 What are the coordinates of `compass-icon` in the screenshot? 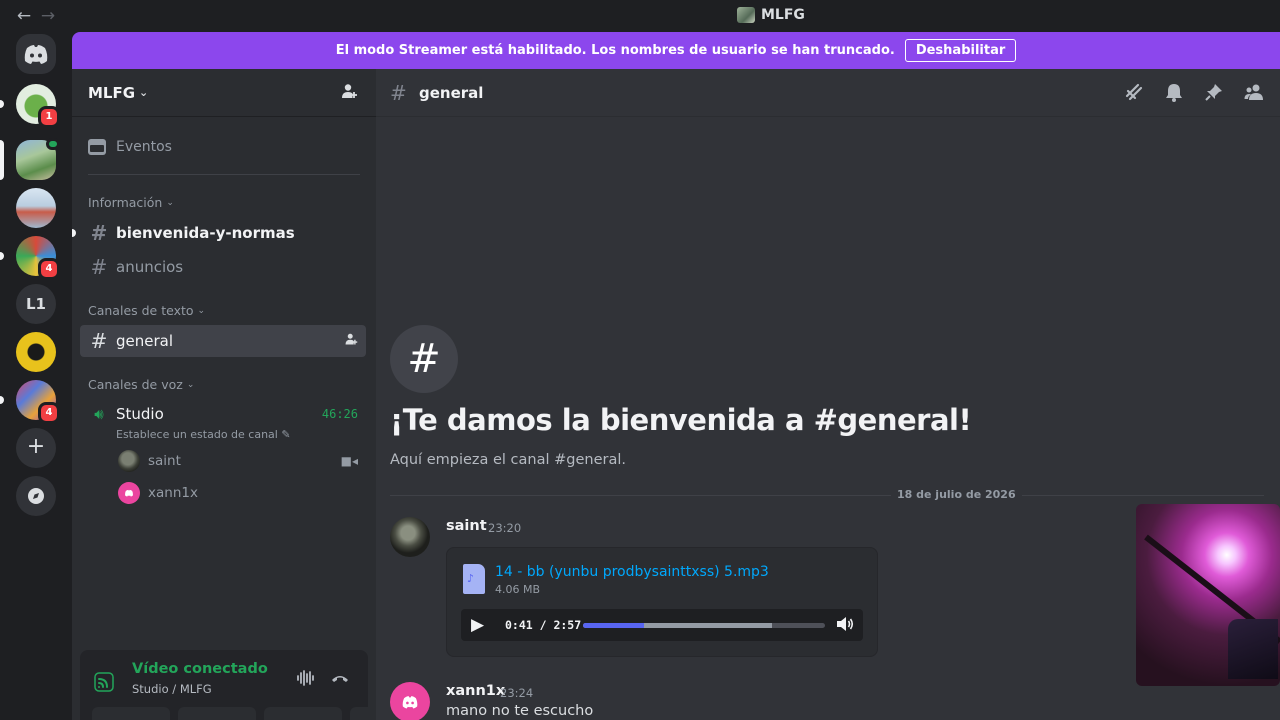 It's located at (36, 496).